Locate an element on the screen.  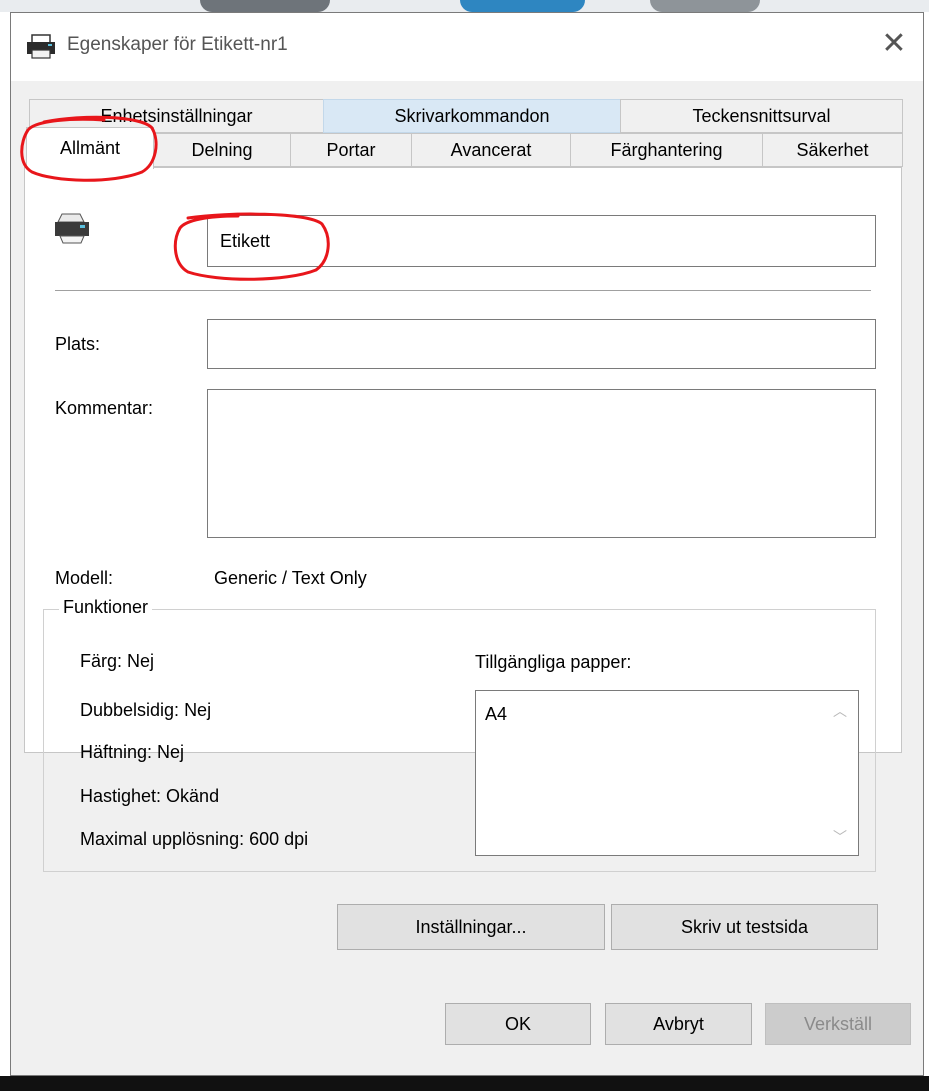
feature-speed: Hastighet: Okänd is located at coordinates (150, 796).